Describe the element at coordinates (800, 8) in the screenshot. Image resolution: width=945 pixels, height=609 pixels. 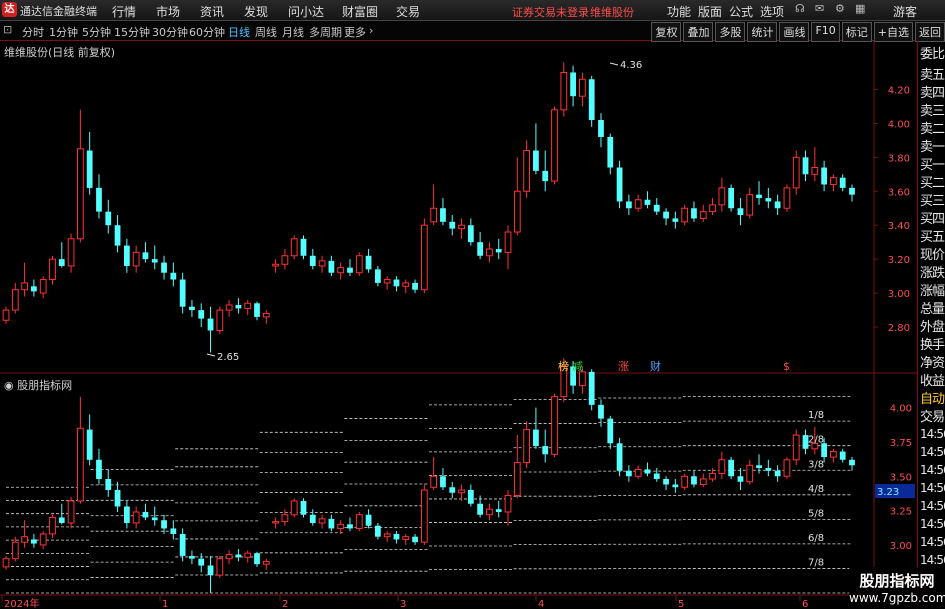
I see `headset-icon: ☊` at that location.